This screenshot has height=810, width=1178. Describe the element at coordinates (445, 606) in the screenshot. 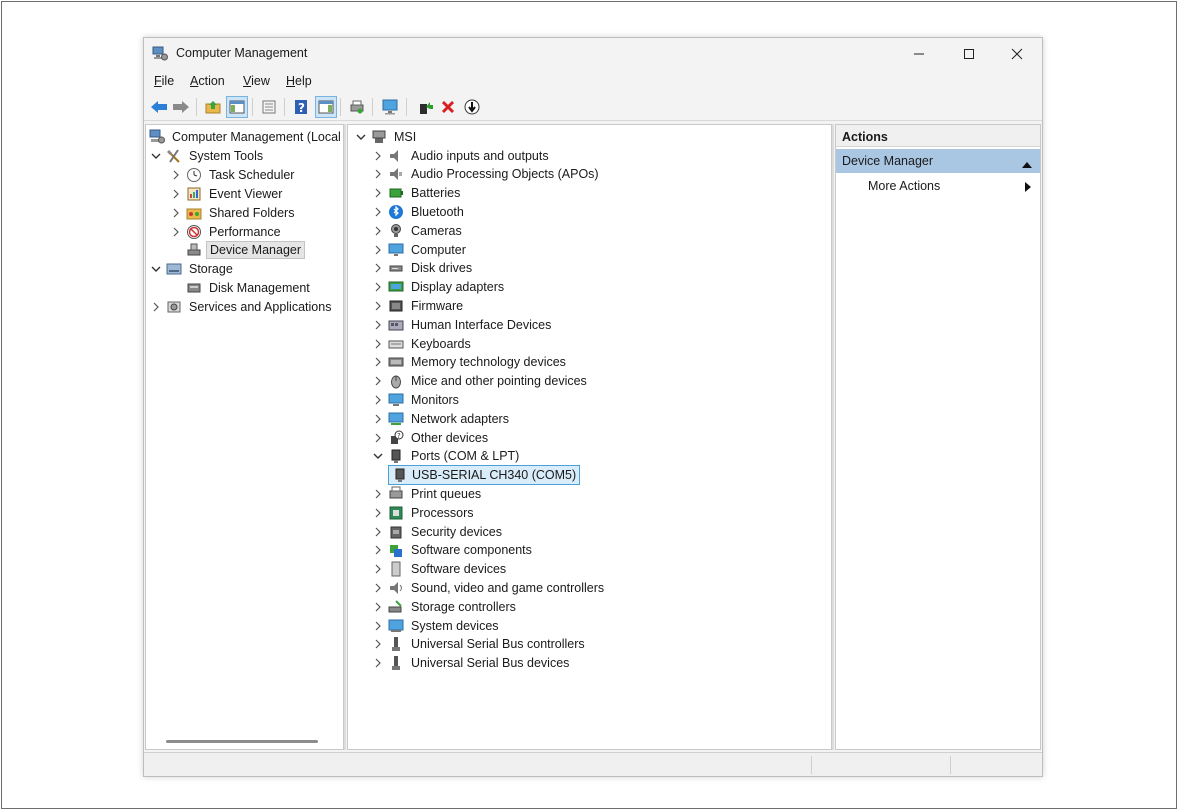

I see `device-category: Storage controllers` at that location.